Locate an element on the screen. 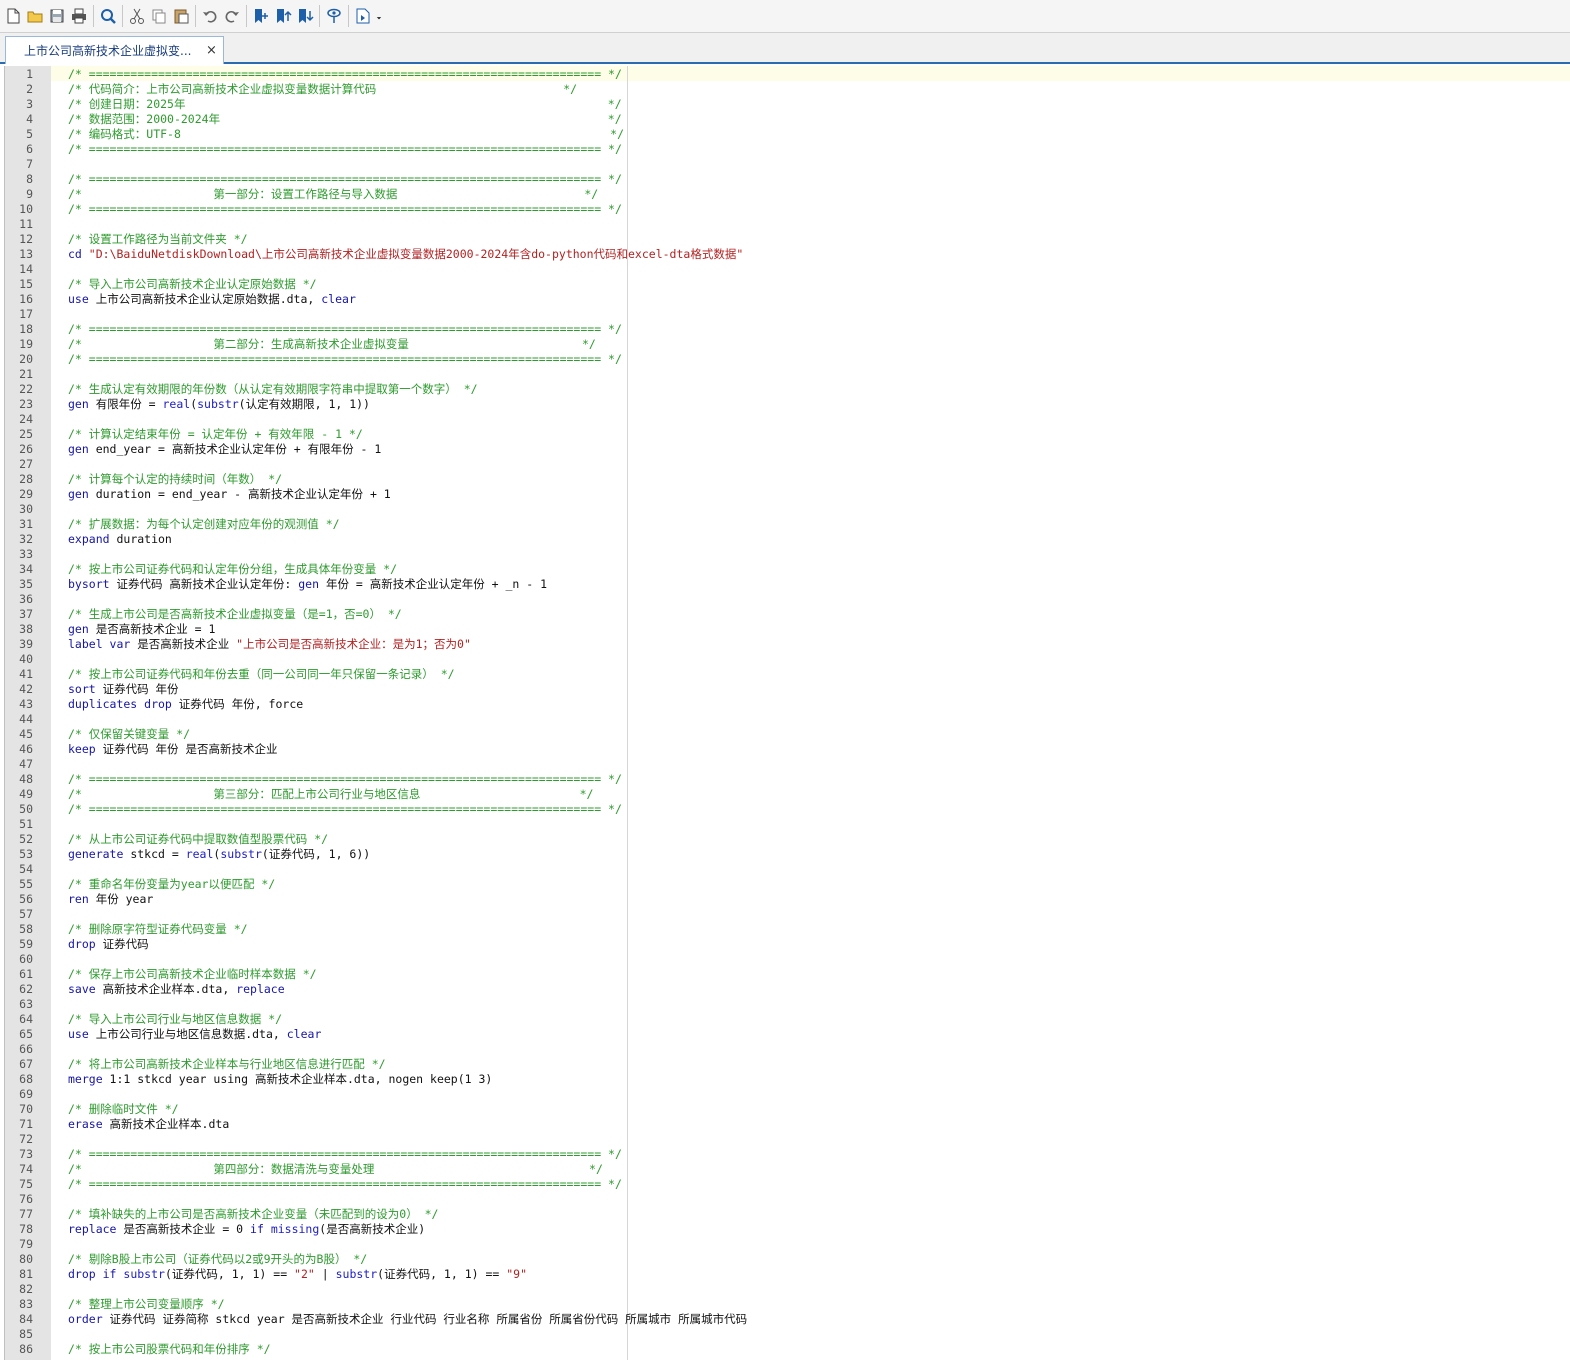 This screenshot has height=1360, width=1570. code-line: 72 is located at coordinates (787, 1139).